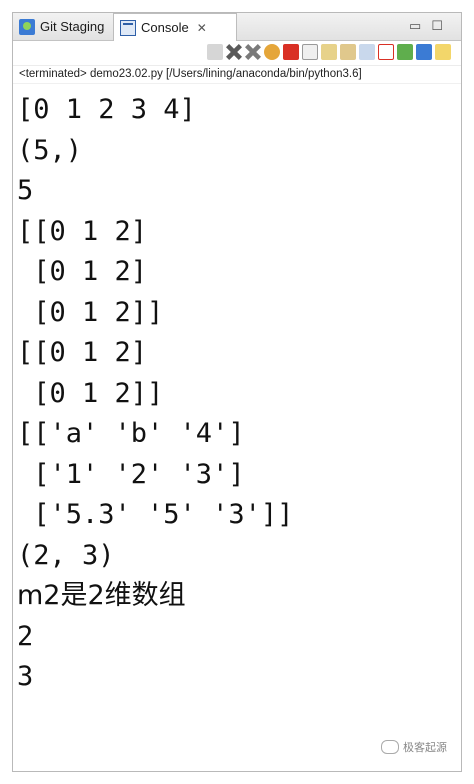 The image size is (474, 784). What do you see at coordinates (310, 52) in the screenshot?
I see `clear-console-icon` at bounding box center [310, 52].